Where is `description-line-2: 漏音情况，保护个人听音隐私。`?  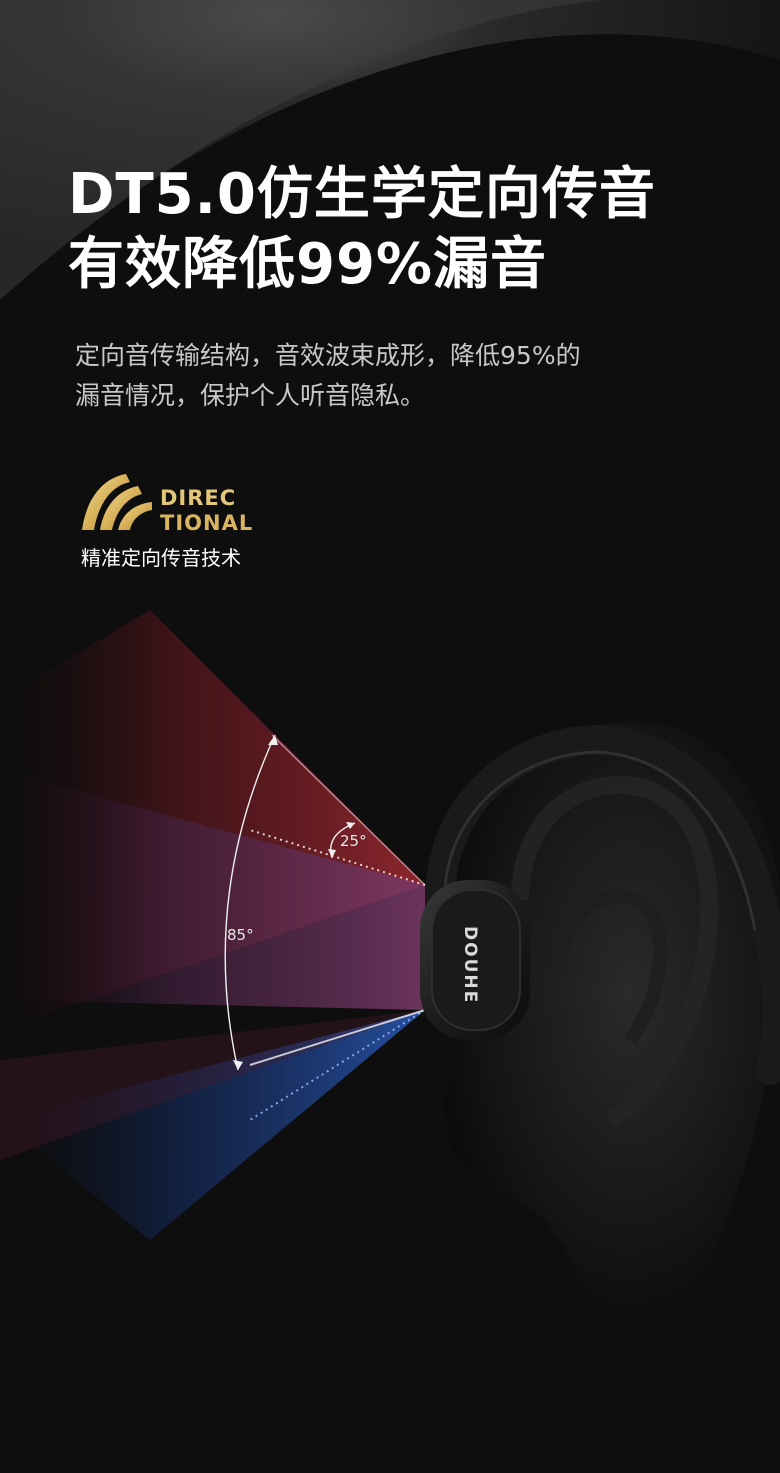 description-line-2: 漏音情况，保护个人听音隐私。 is located at coordinates (250, 395).